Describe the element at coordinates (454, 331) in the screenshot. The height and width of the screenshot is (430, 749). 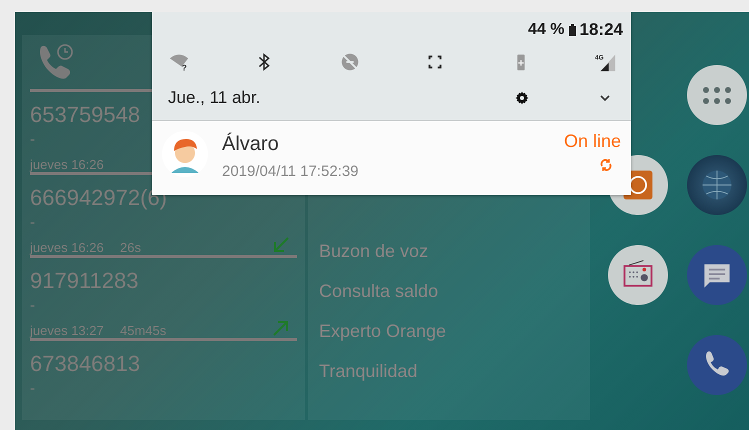
I see `menu-item: Experto Orange` at that location.